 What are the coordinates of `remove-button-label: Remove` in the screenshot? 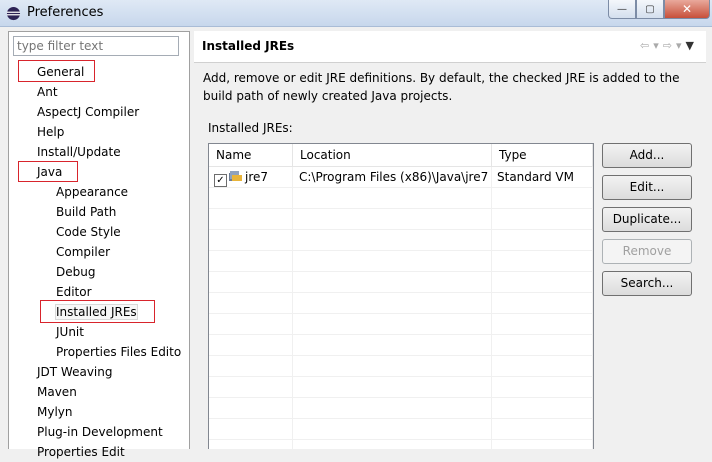 It's located at (647, 251).